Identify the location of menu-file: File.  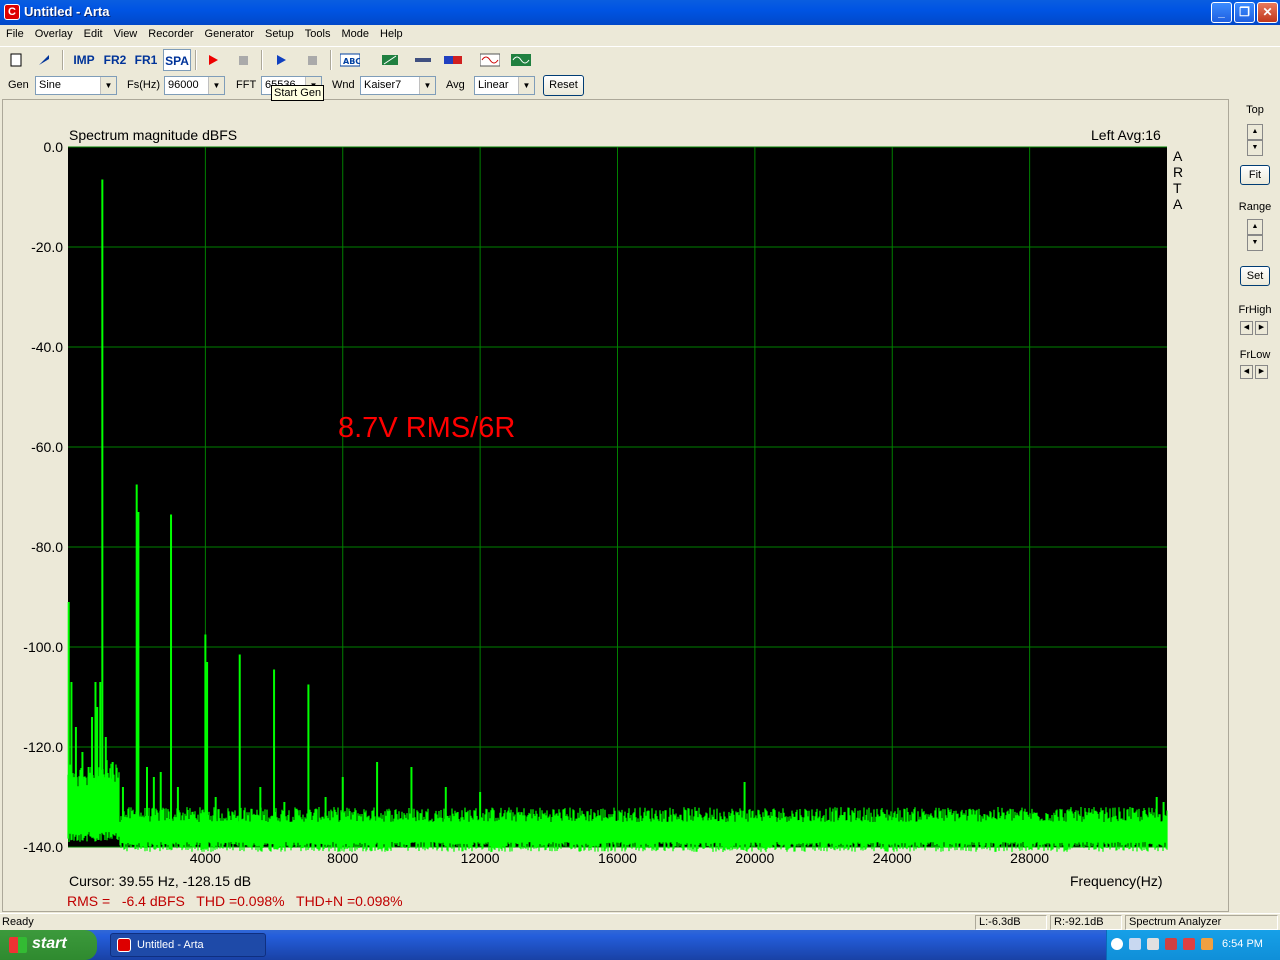
(14, 32).